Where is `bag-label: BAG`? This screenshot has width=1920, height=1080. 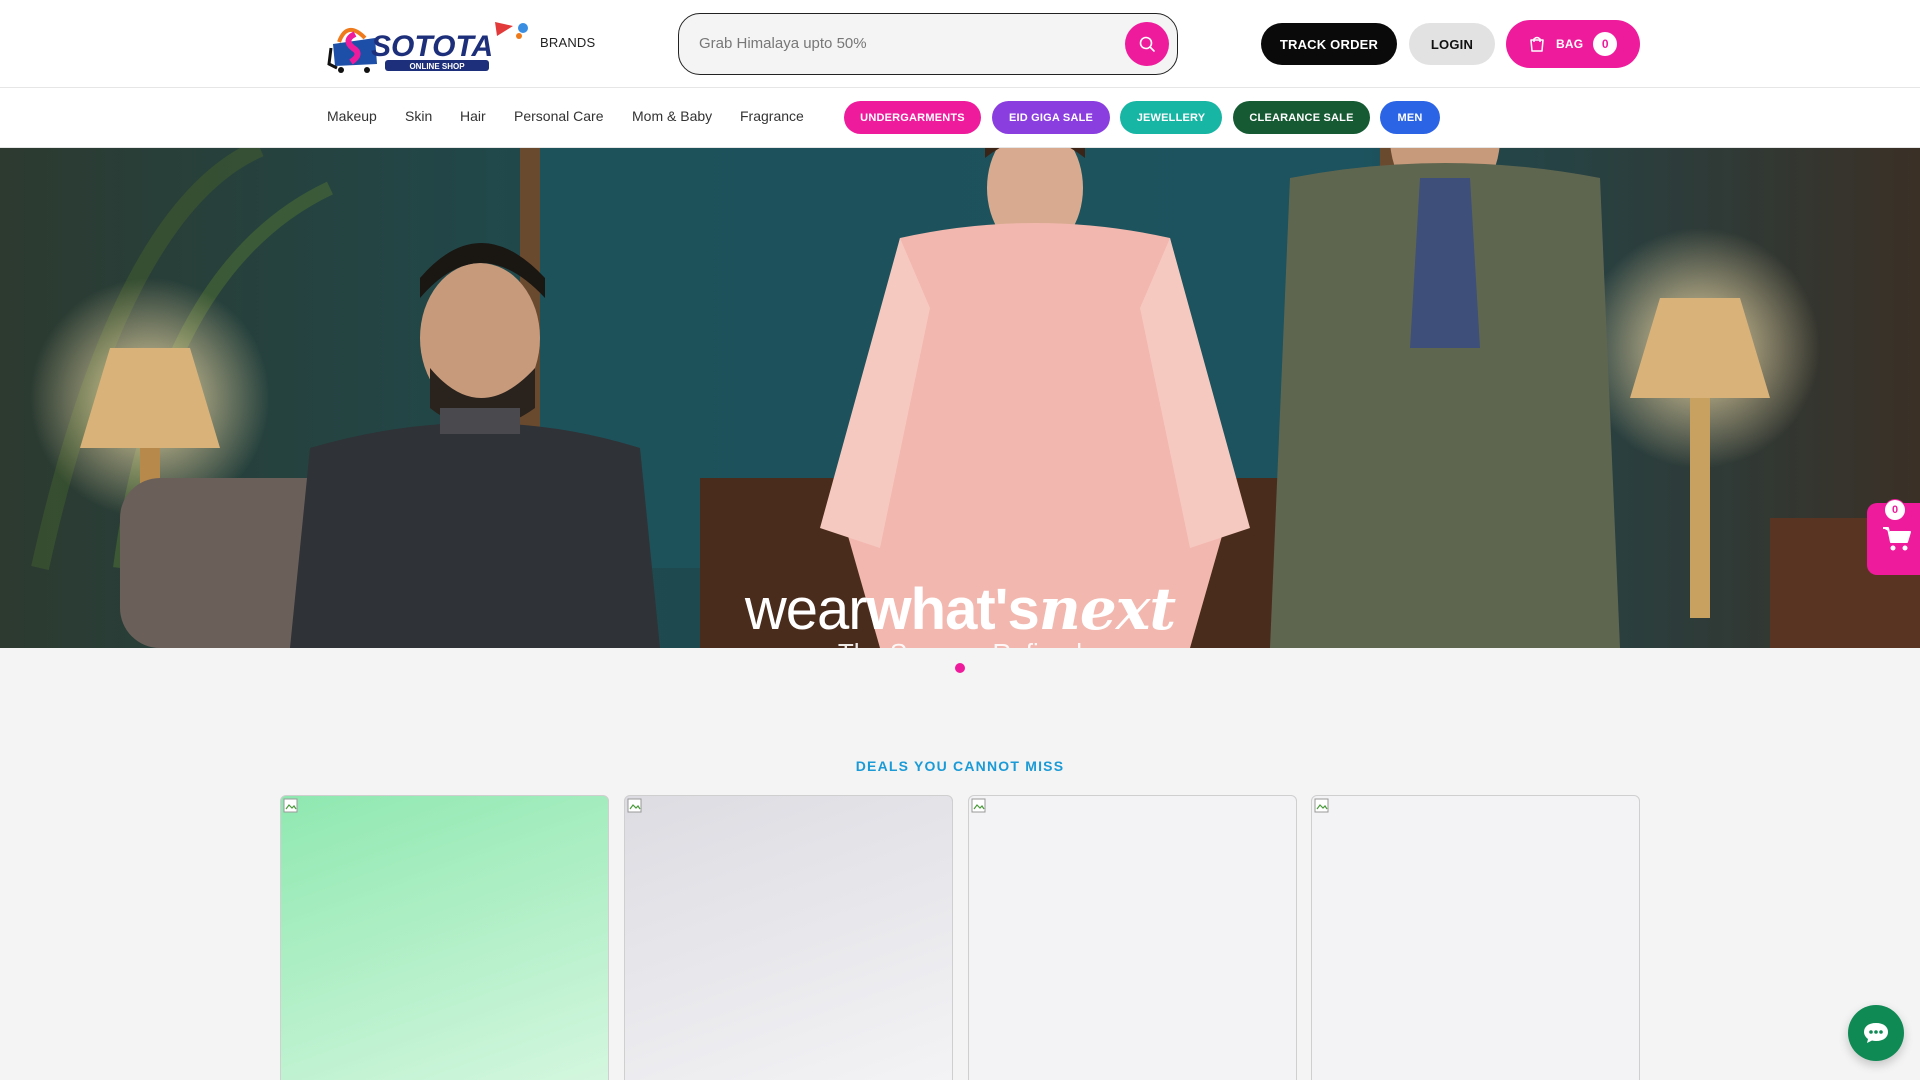 bag-label: BAG is located at coordinates (1570, 44).